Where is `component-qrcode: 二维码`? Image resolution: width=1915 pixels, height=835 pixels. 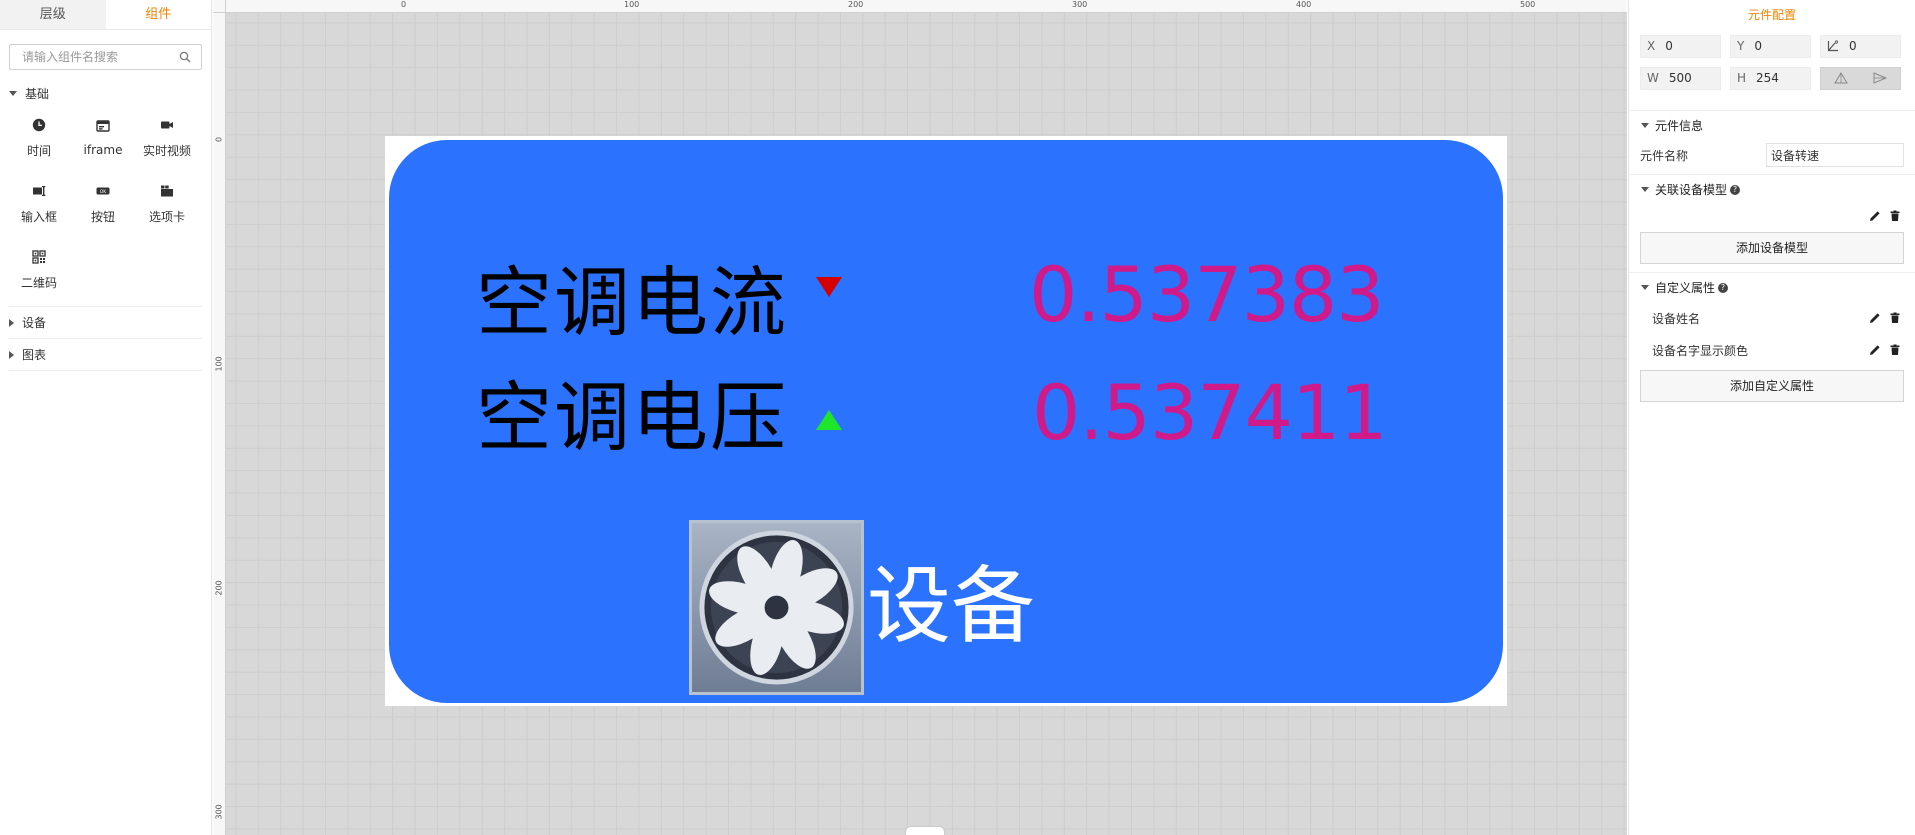
component-qrcode: 二维码 is located at coordinates (39, 270).